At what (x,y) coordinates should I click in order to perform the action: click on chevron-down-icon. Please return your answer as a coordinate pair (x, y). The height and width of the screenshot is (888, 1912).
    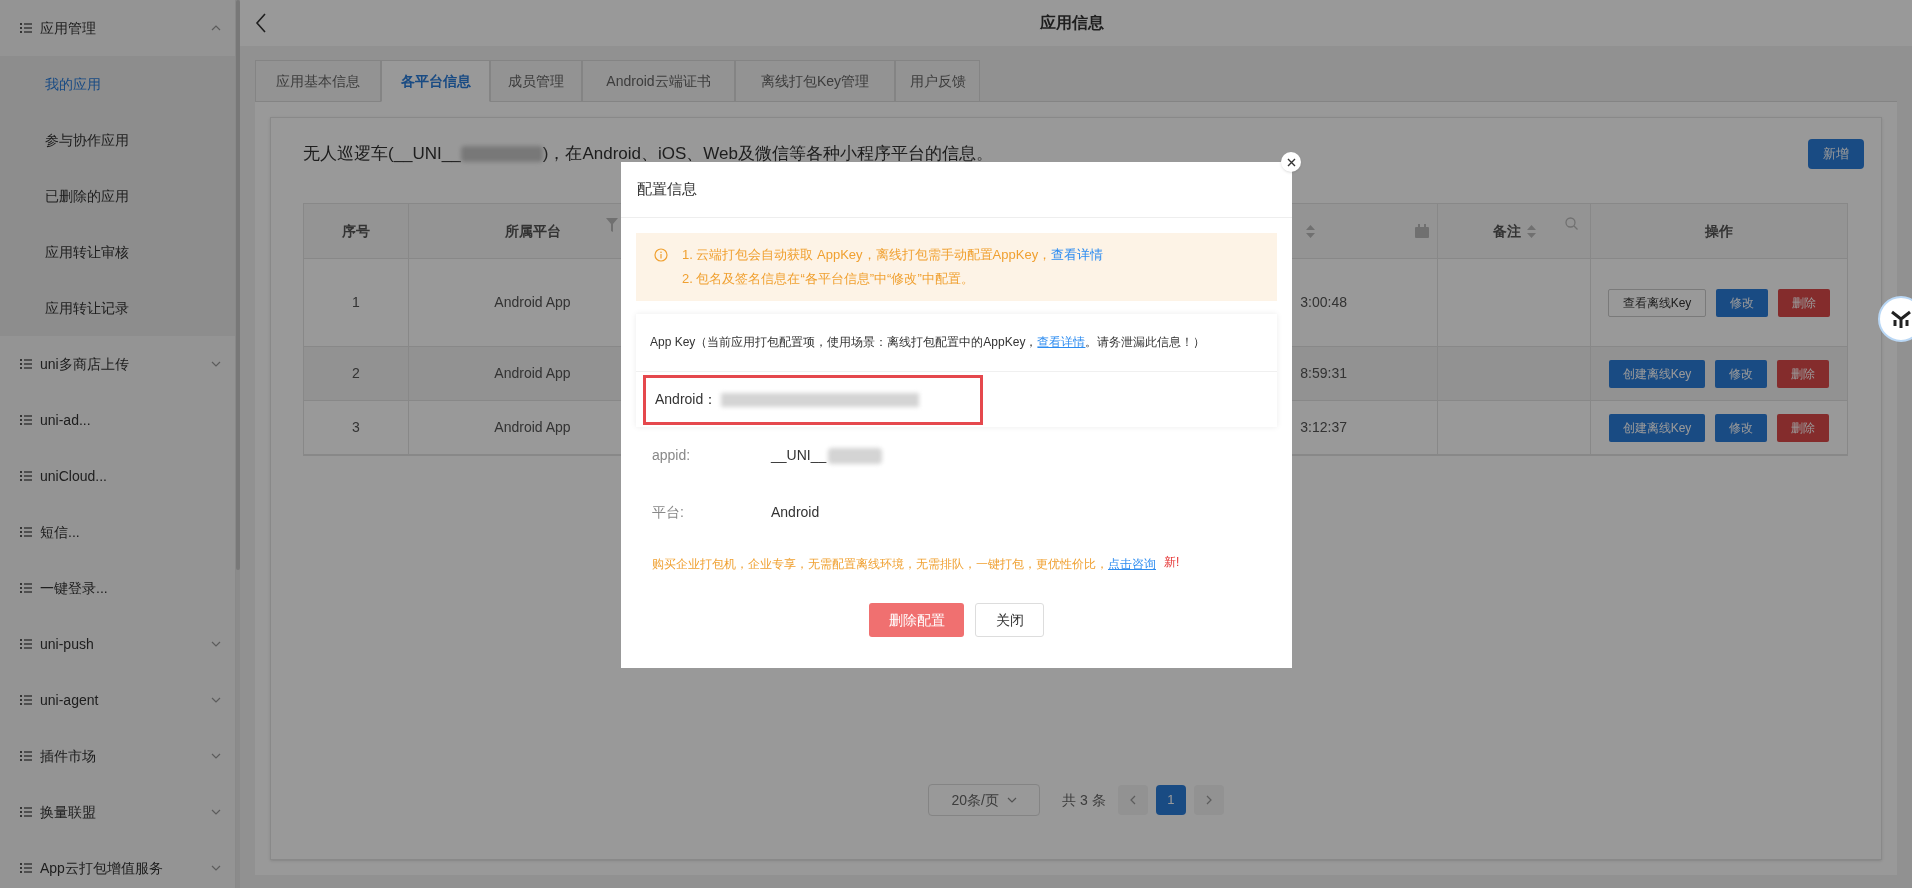
    Looking at the image, I should click on (1011, 800).